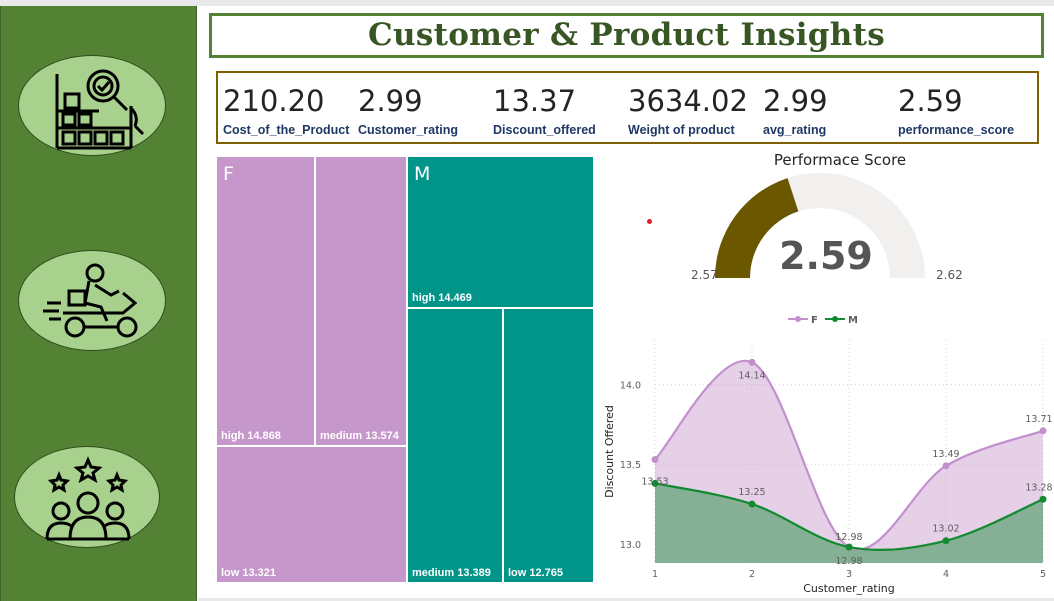  I want to click on data-label-f: 13.71, so click(1038, 419).